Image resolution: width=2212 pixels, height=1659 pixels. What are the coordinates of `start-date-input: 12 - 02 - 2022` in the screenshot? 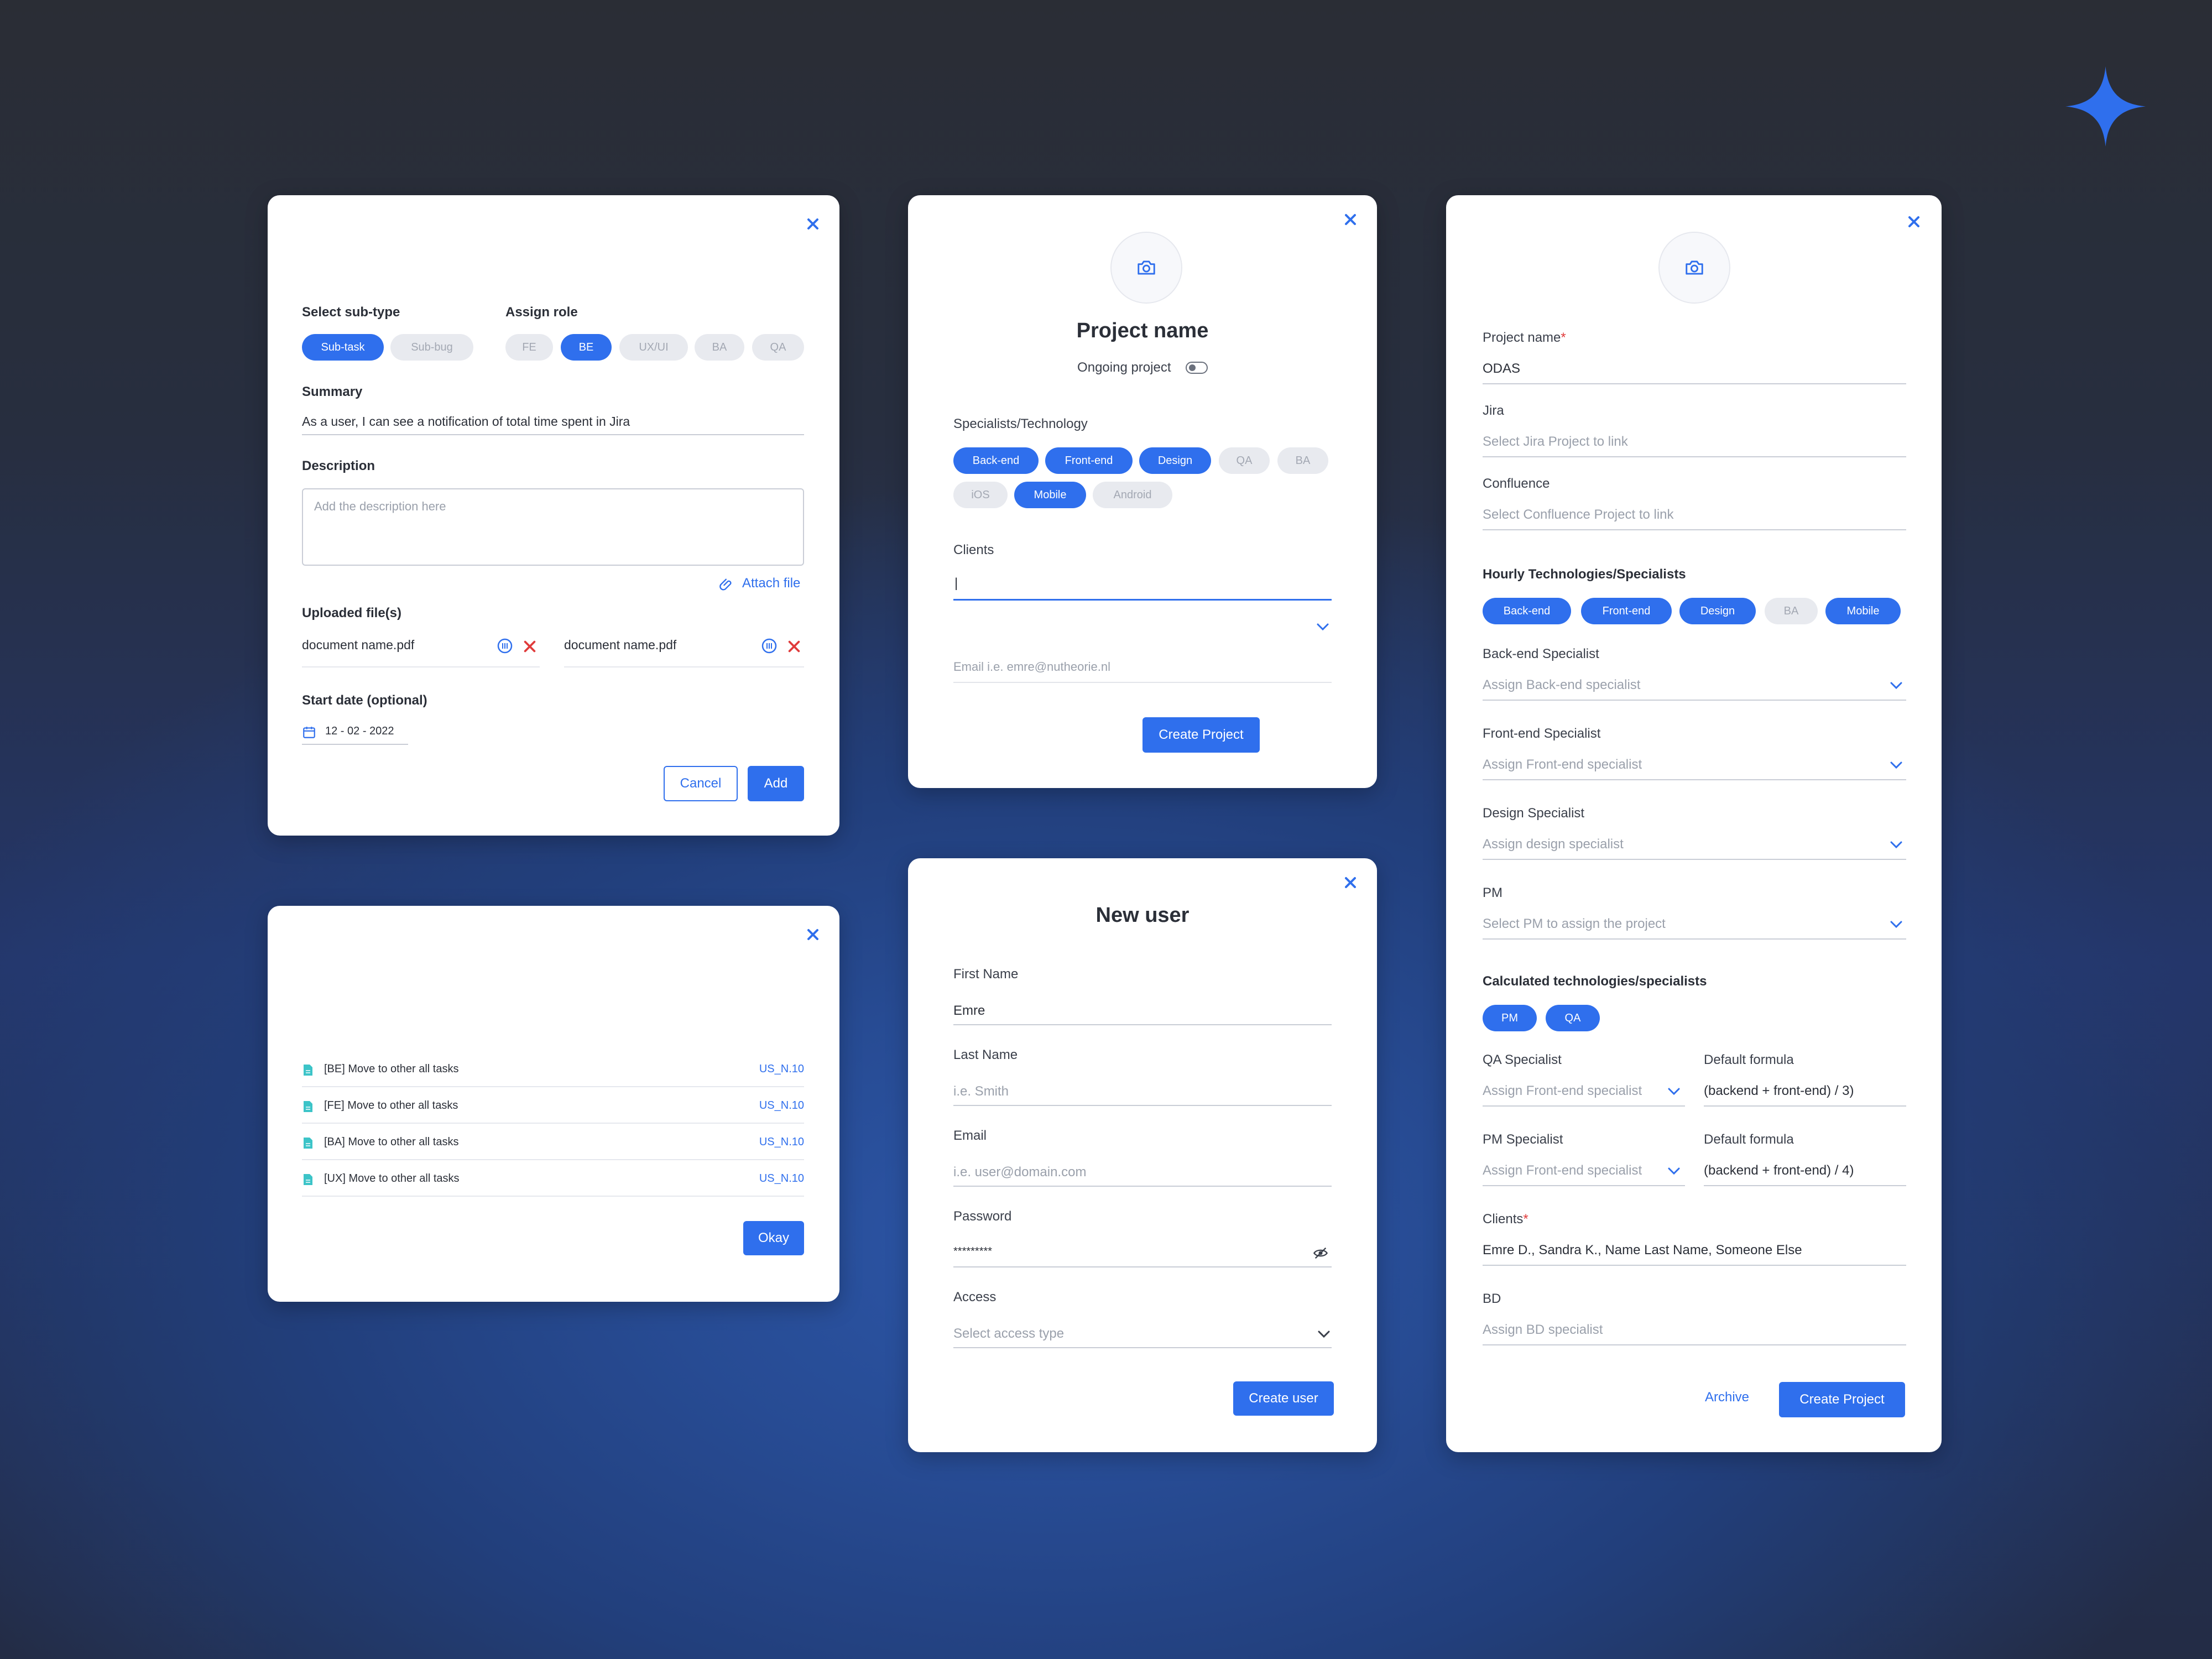 It's located at (355, 732).